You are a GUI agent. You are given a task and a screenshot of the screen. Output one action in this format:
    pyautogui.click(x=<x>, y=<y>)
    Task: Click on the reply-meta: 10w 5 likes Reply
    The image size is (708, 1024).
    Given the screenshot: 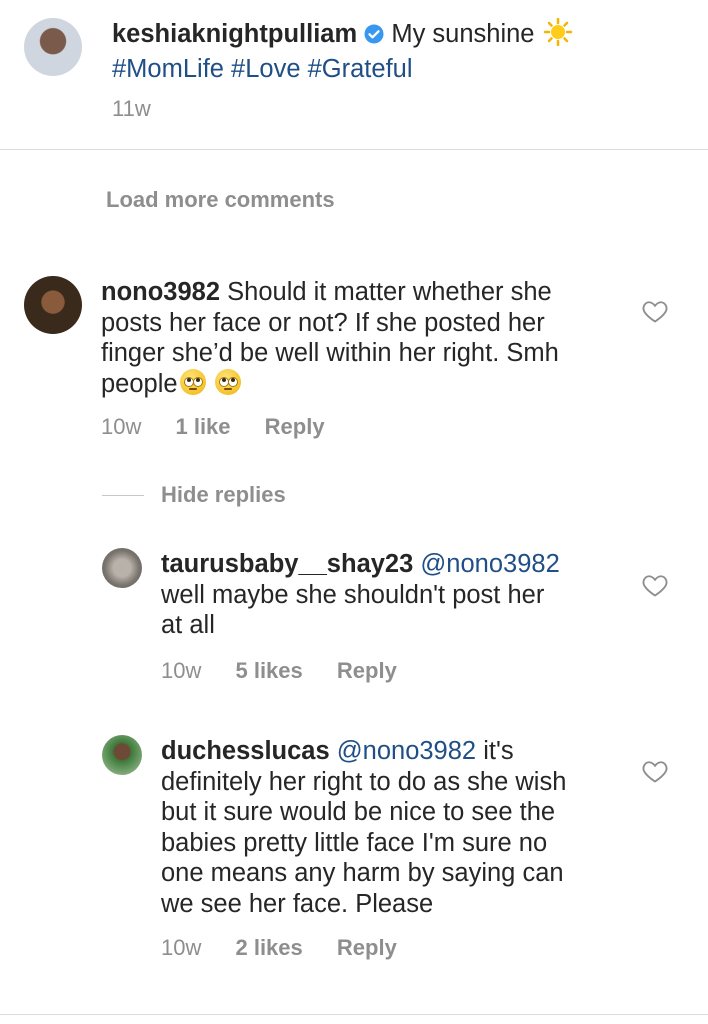 What is the action you would take?
    pyautogui.click(x=279, y=671)
    